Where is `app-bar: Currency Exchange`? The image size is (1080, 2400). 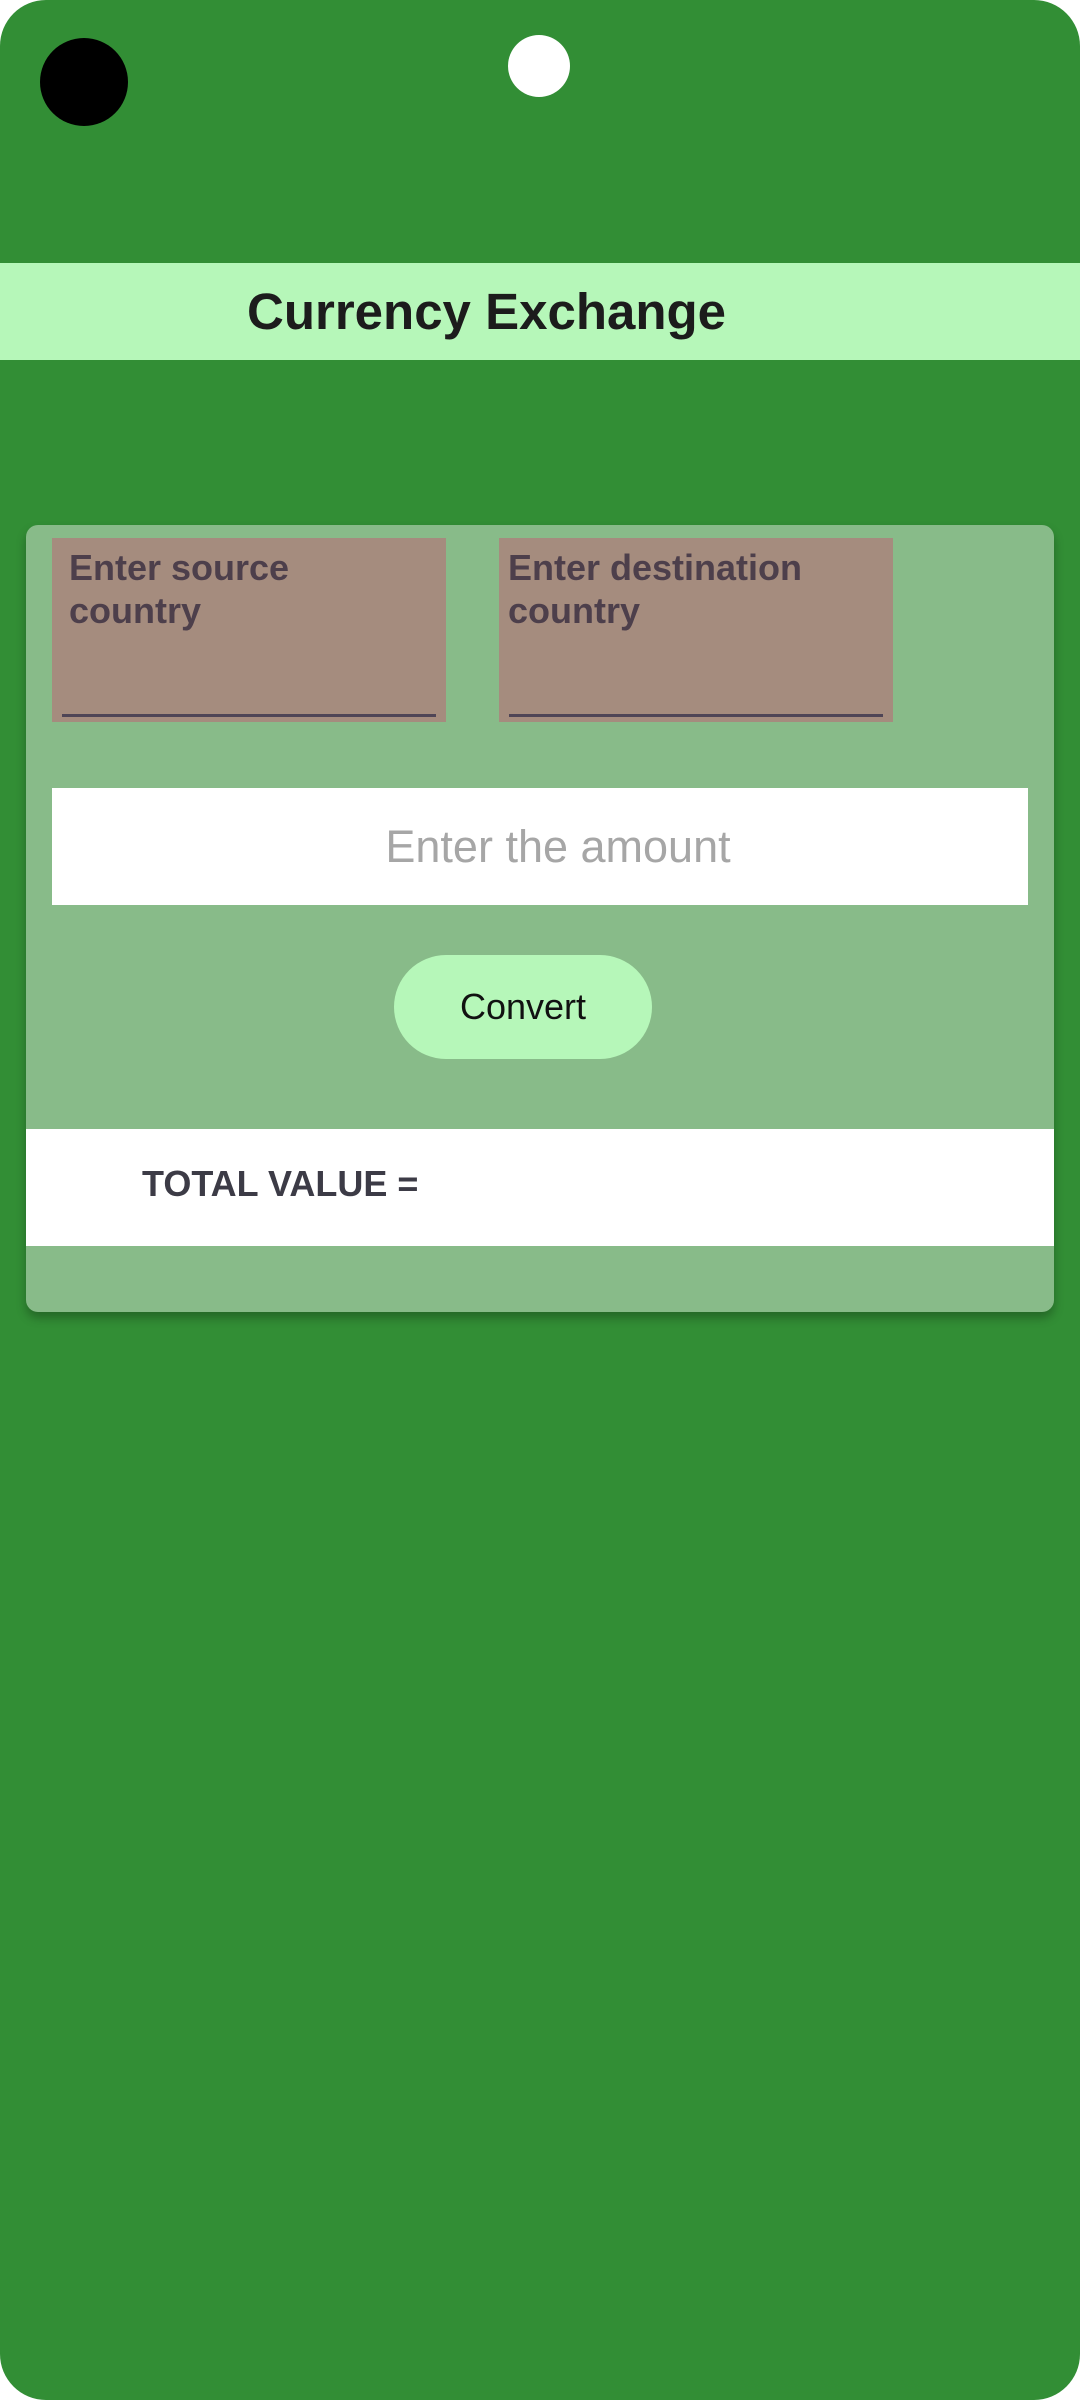 app-bar: Currency Exchange is located at coordinates (540, 311).